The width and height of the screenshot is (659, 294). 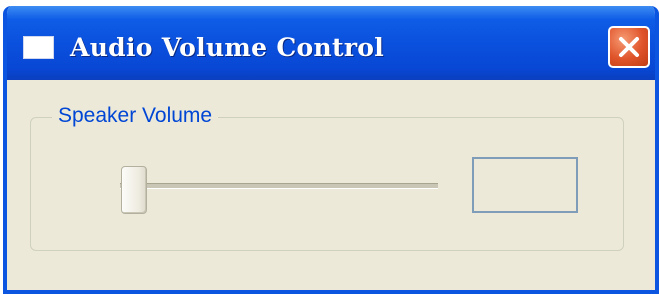 What do you see at coordinates (134, 190) in the screenshot?
I see `volume-slider-thumb` at bounding box center [134, 190].